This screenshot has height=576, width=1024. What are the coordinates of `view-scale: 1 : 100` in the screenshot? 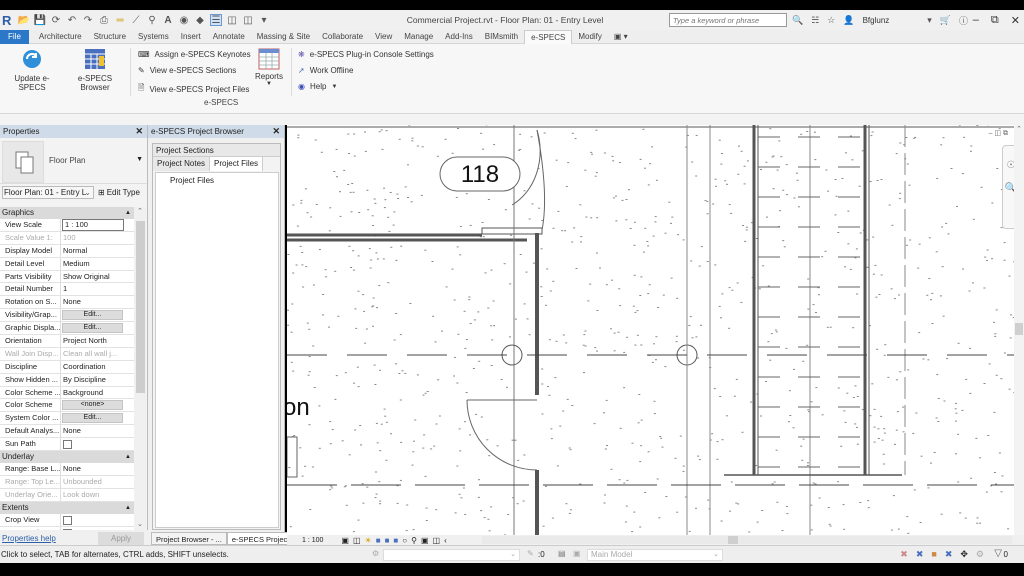 It's located at (305, 540).